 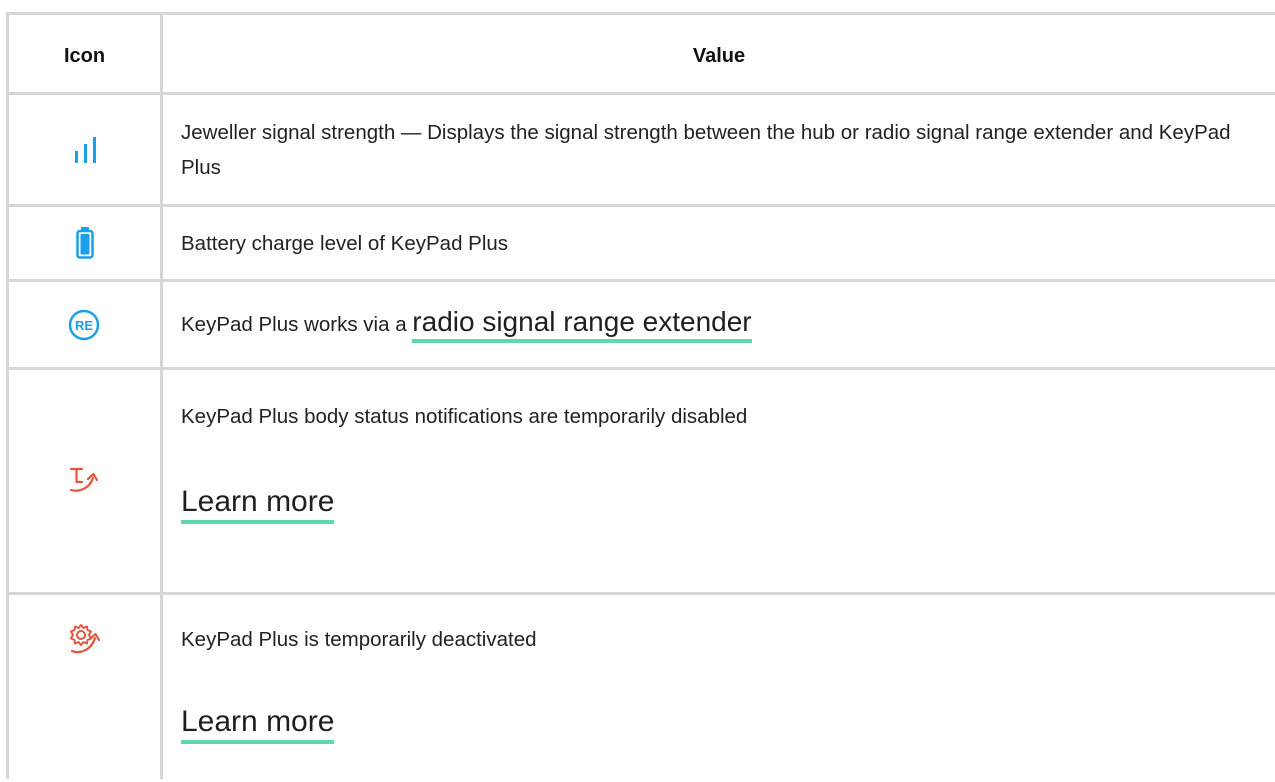 What do you see at coordinates (719, 243) in the screenshot?
I see `value-cell: Battery charge level of KeyPad Plus` at bounding box center [719, 243].